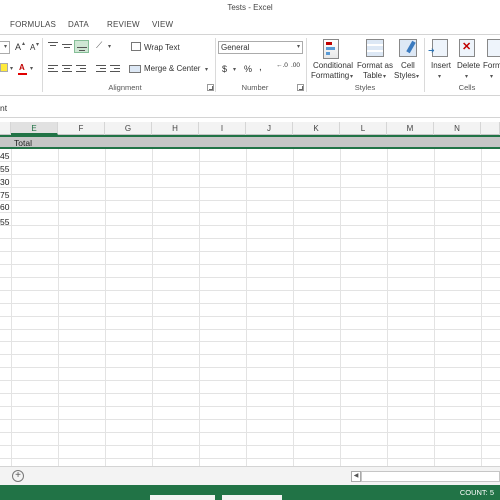 This screenshot has height=500, width=500. What do you see at coordinates (34, 128) in the screenshot?
I see `column-header-e: E` at bounding box center [34, 128].